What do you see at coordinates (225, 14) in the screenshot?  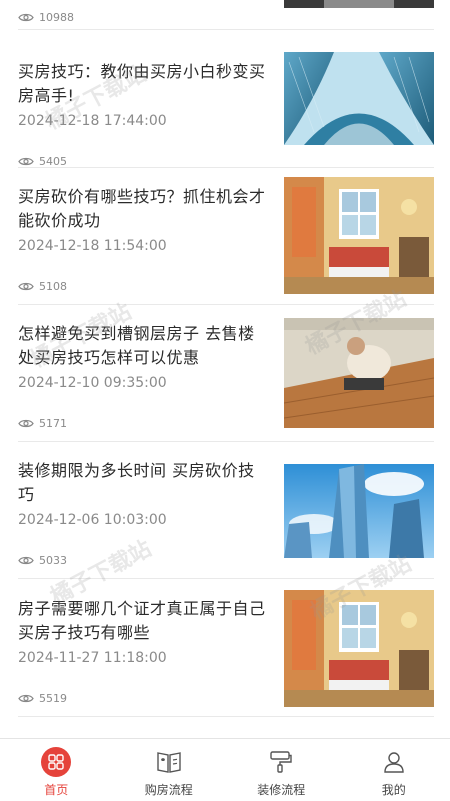 I see `article-card-partial: 10988` at bounding box center [225, 14].